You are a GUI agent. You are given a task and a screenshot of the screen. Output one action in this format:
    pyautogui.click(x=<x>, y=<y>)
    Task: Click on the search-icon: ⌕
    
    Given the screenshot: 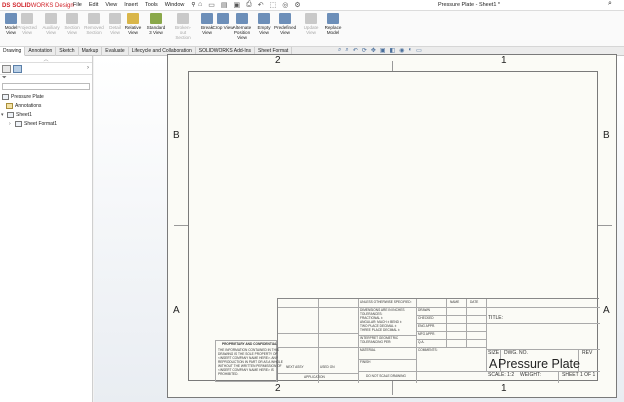 What is the action you would take?
    pyautogui.click(x=610, y=4)
    